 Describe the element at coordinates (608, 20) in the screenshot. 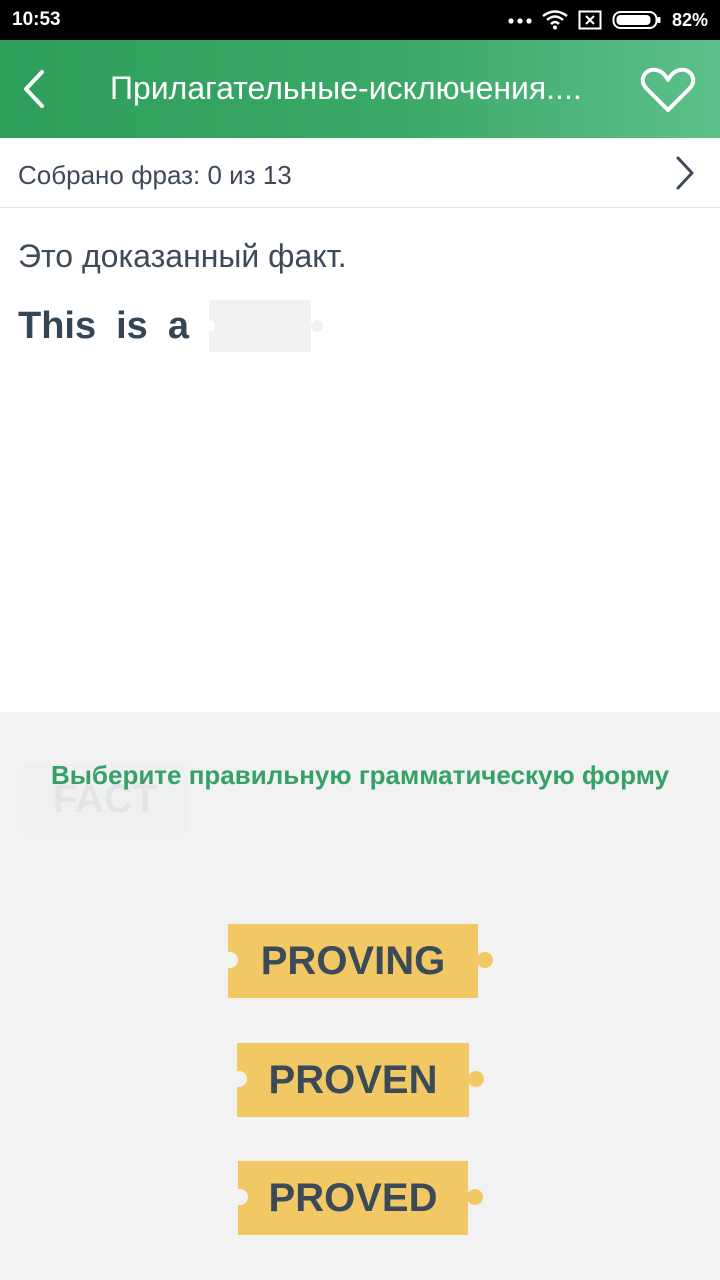

I see `status-icons: 82%` at that location.